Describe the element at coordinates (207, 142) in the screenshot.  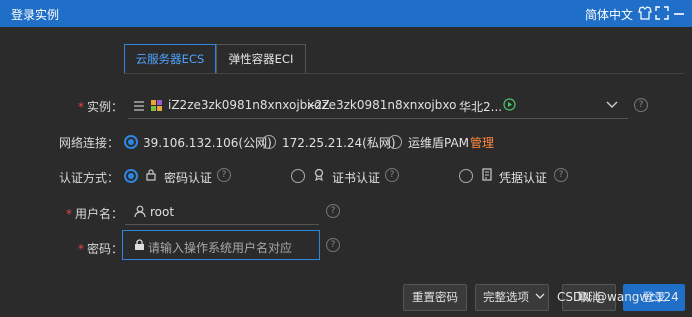
I see `option-public-ip: 39.106.132.106(公网)` at that location.